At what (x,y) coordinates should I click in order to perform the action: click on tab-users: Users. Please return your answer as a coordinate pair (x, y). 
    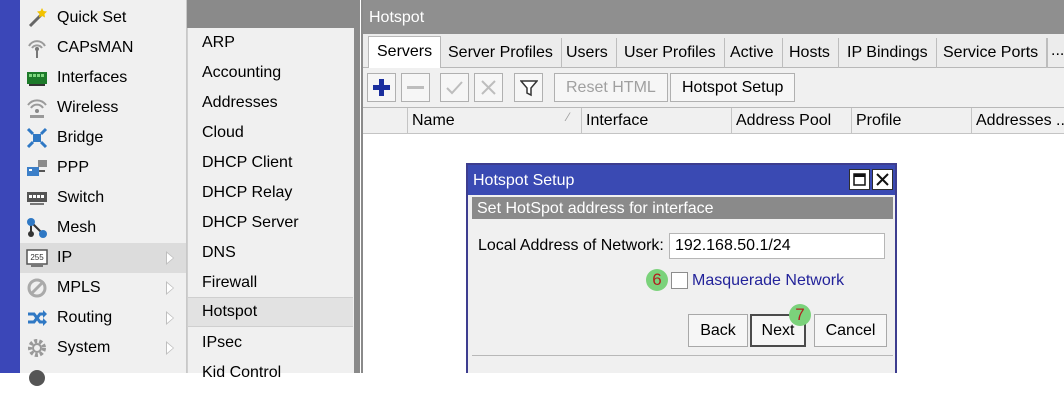
    Looking at the image, I should click on (587, 53).